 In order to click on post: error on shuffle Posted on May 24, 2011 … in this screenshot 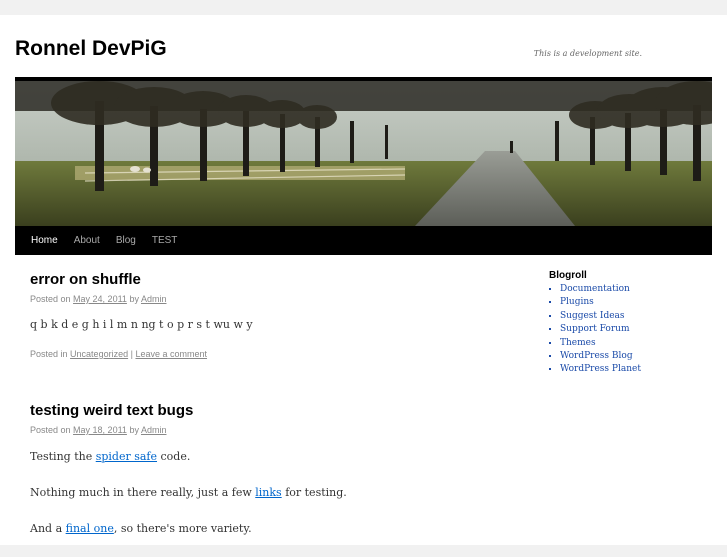, I will do `click(141, 315)`.